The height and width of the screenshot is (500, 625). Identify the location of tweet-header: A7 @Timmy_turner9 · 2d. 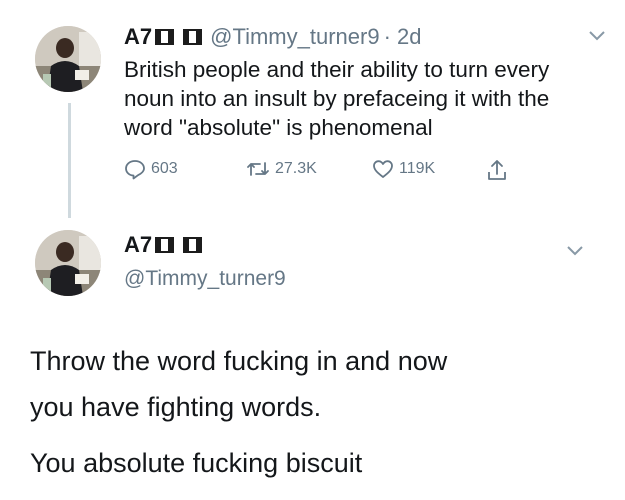
(272, 37).